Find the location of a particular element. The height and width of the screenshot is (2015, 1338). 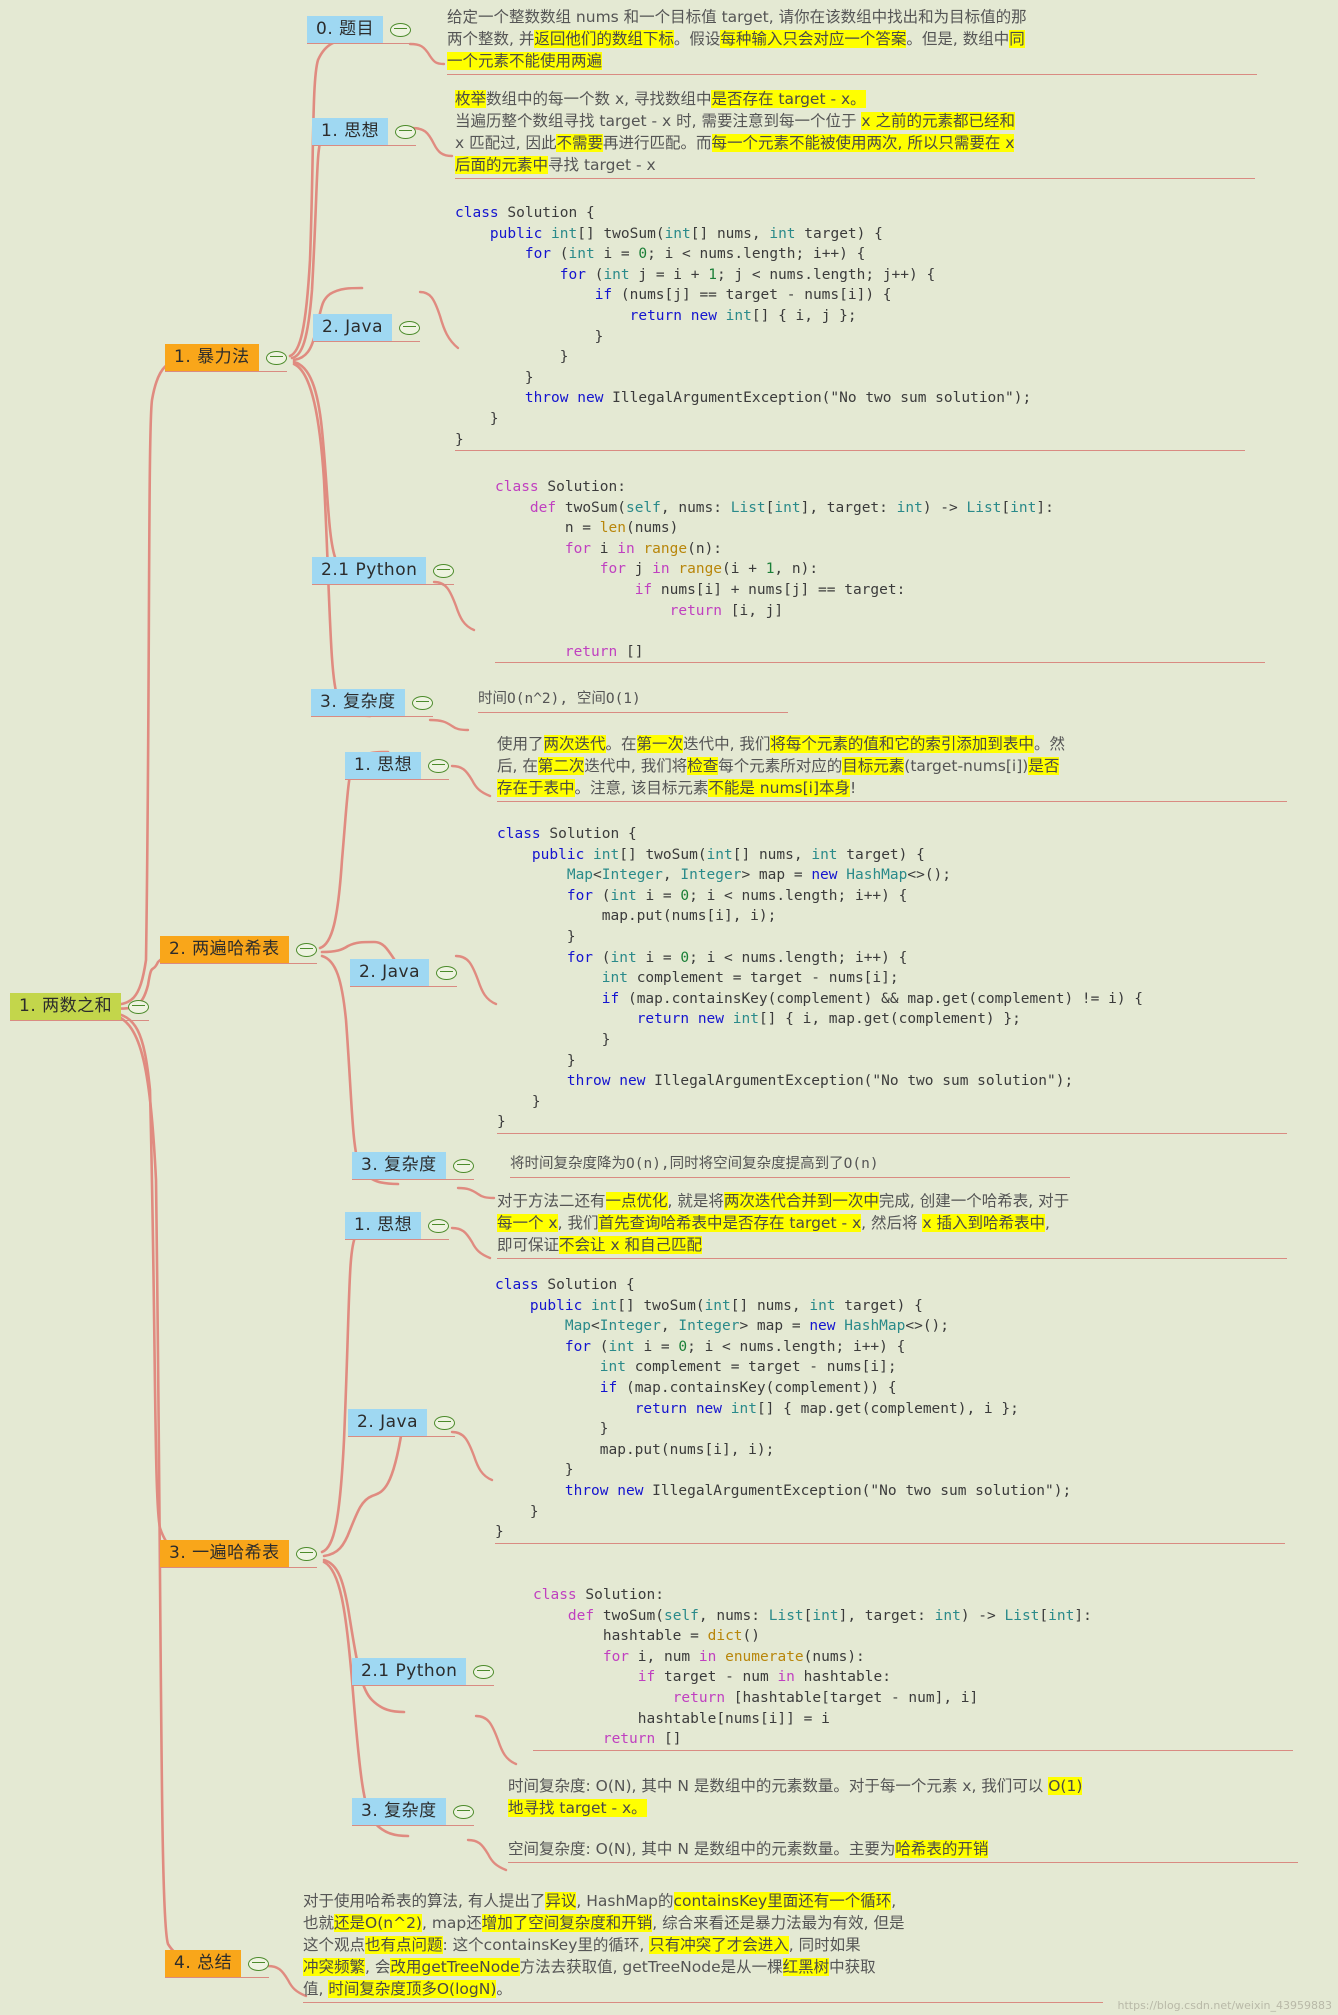

idea2-l2-hl4: 是否 is located at coordinates (1044, 766).